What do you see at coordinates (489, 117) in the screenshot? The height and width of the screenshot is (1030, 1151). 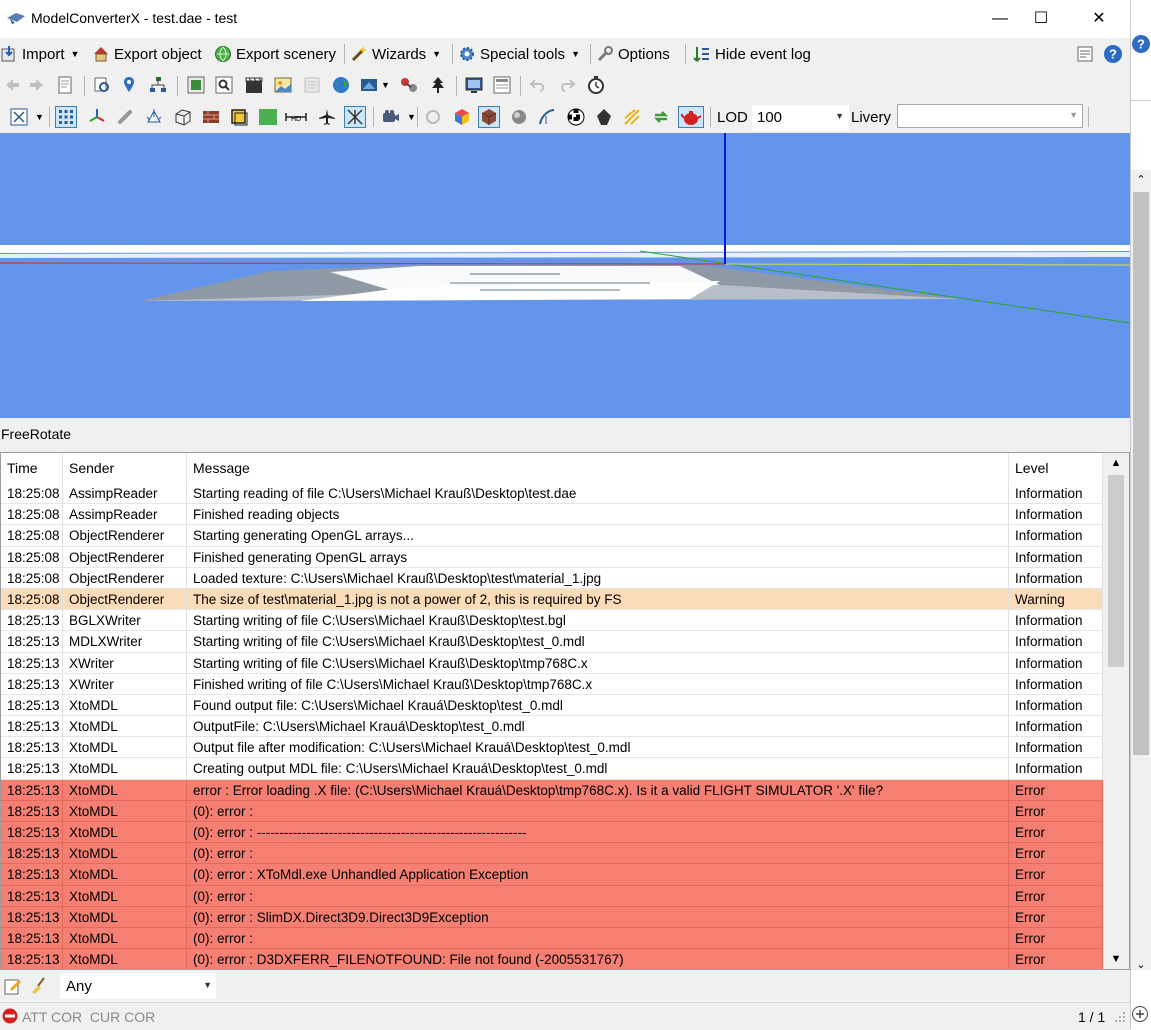 I see `textured-box-icon` at bounding box center [489, 117].